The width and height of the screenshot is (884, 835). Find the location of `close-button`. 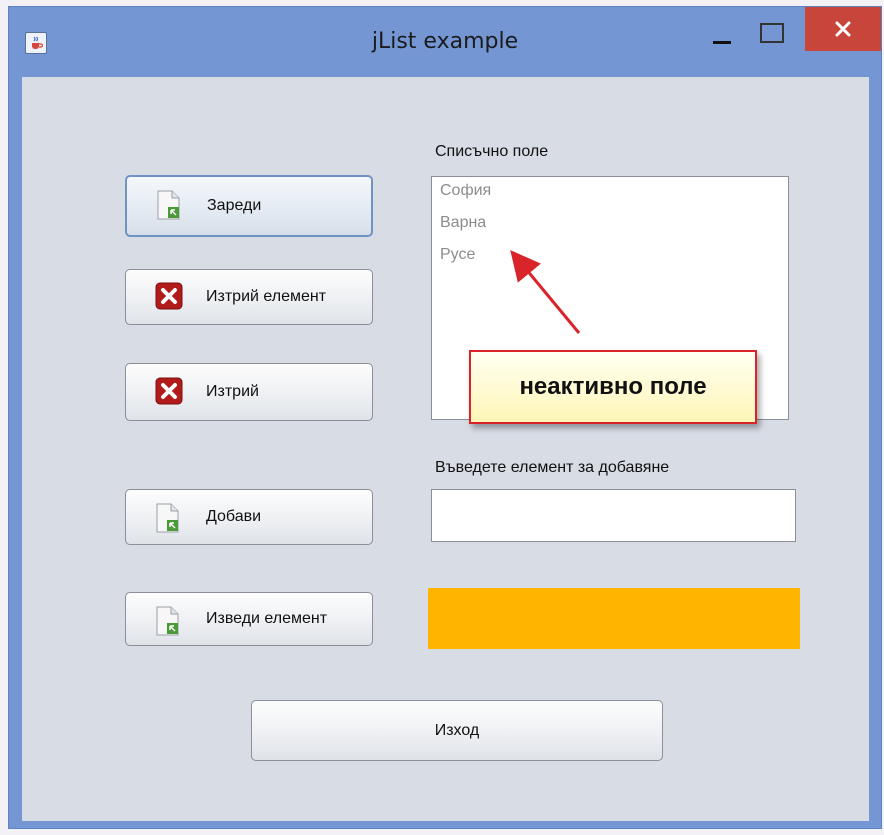

close-button is located at coordinates (843, 29).